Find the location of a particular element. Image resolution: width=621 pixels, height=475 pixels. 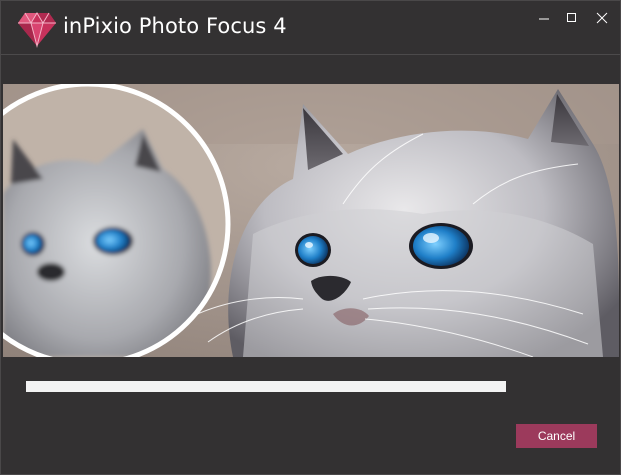

gem-icon is located at coordinates (37, 29).